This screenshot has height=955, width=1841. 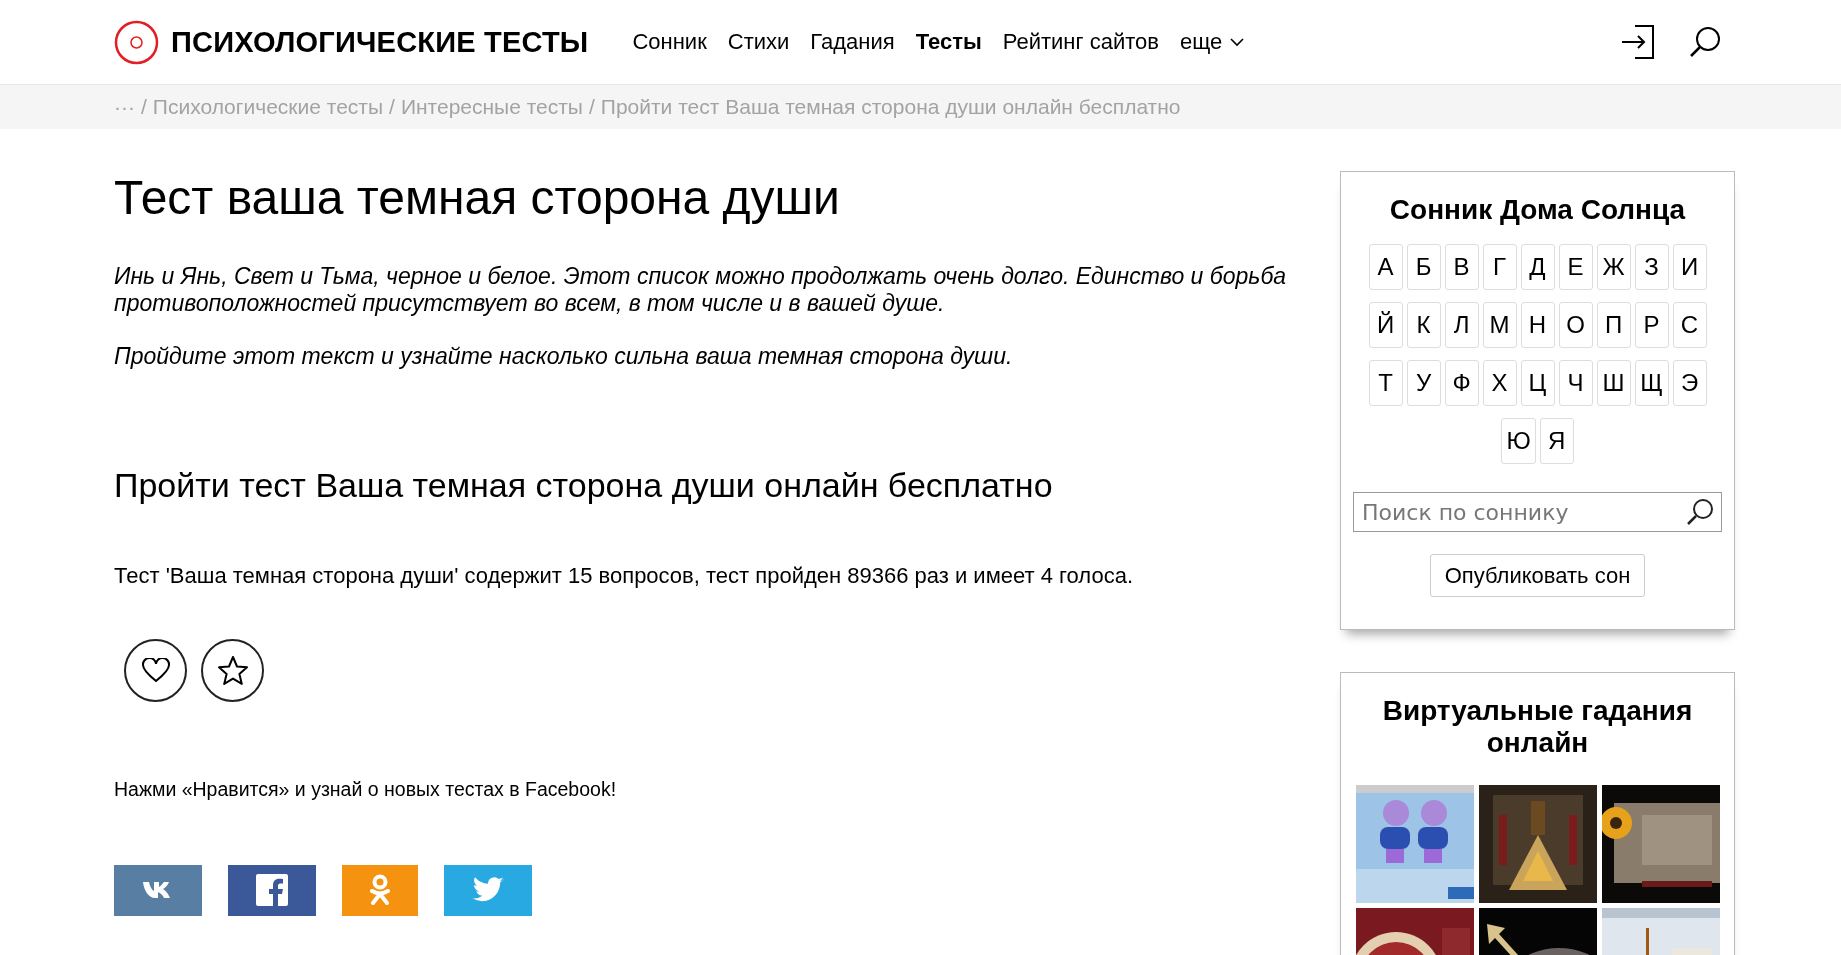 What do you see at coordinates (1537, 575) in the screenshot?
I see `publish-dream-button: Опубликовать сон` at bounding box center [1537, 575].